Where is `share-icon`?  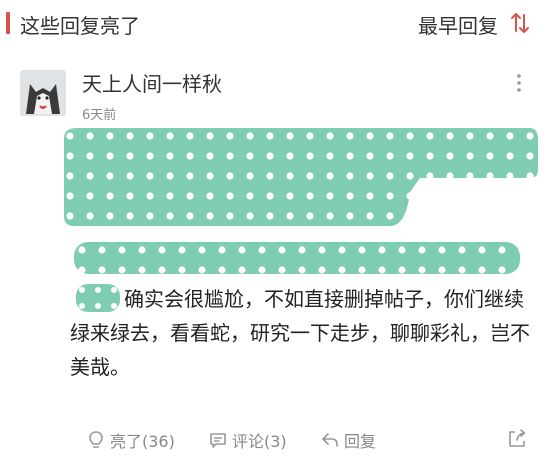
share-icon is located at coordinates (517, 439).